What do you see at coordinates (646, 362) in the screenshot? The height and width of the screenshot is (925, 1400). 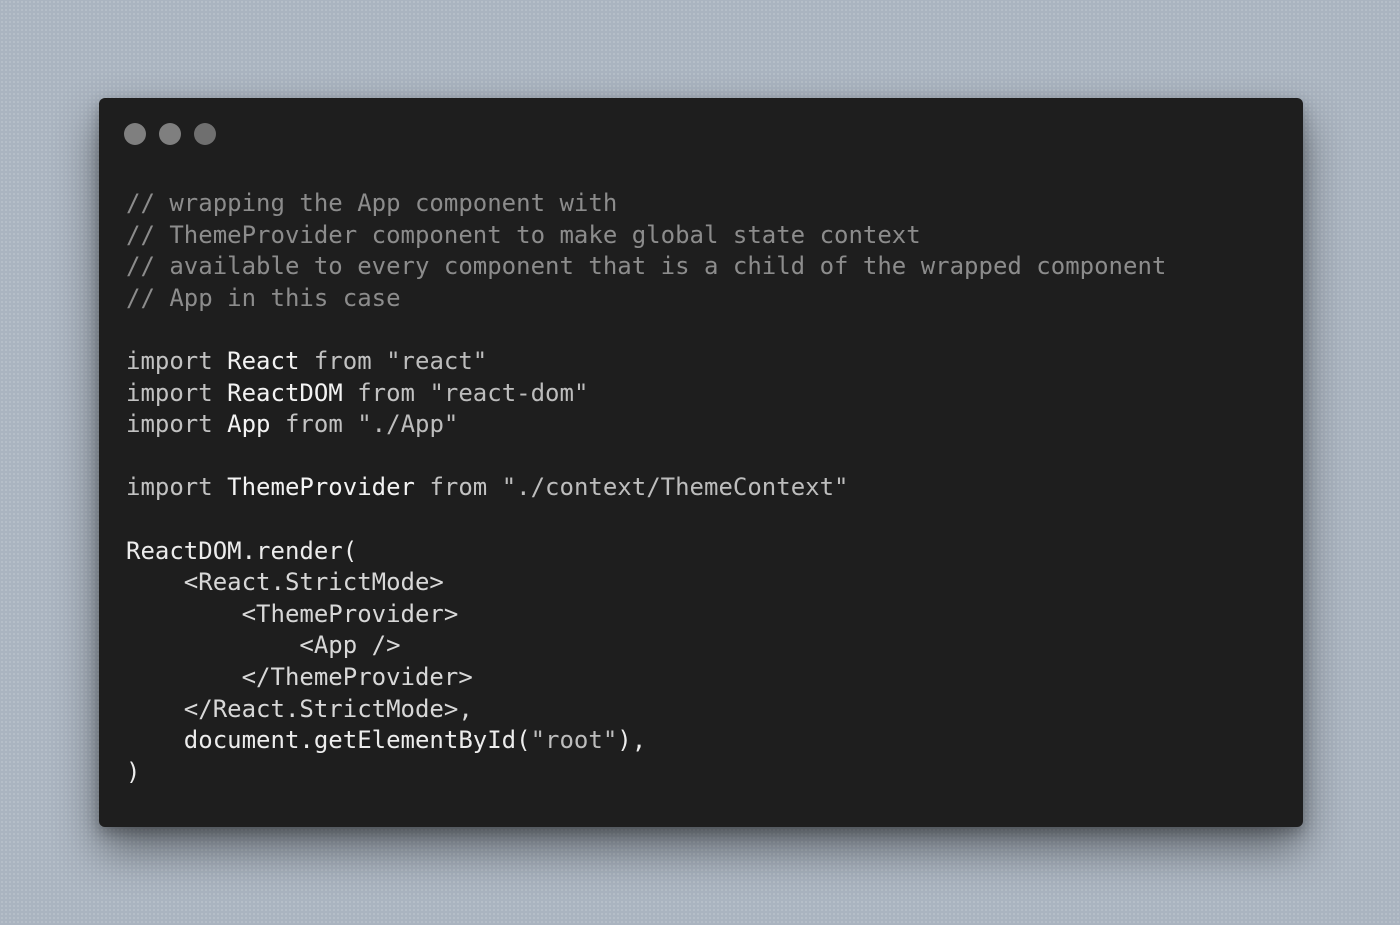 I see `code-line: import React from "react"` at bounding box center [646, 362].